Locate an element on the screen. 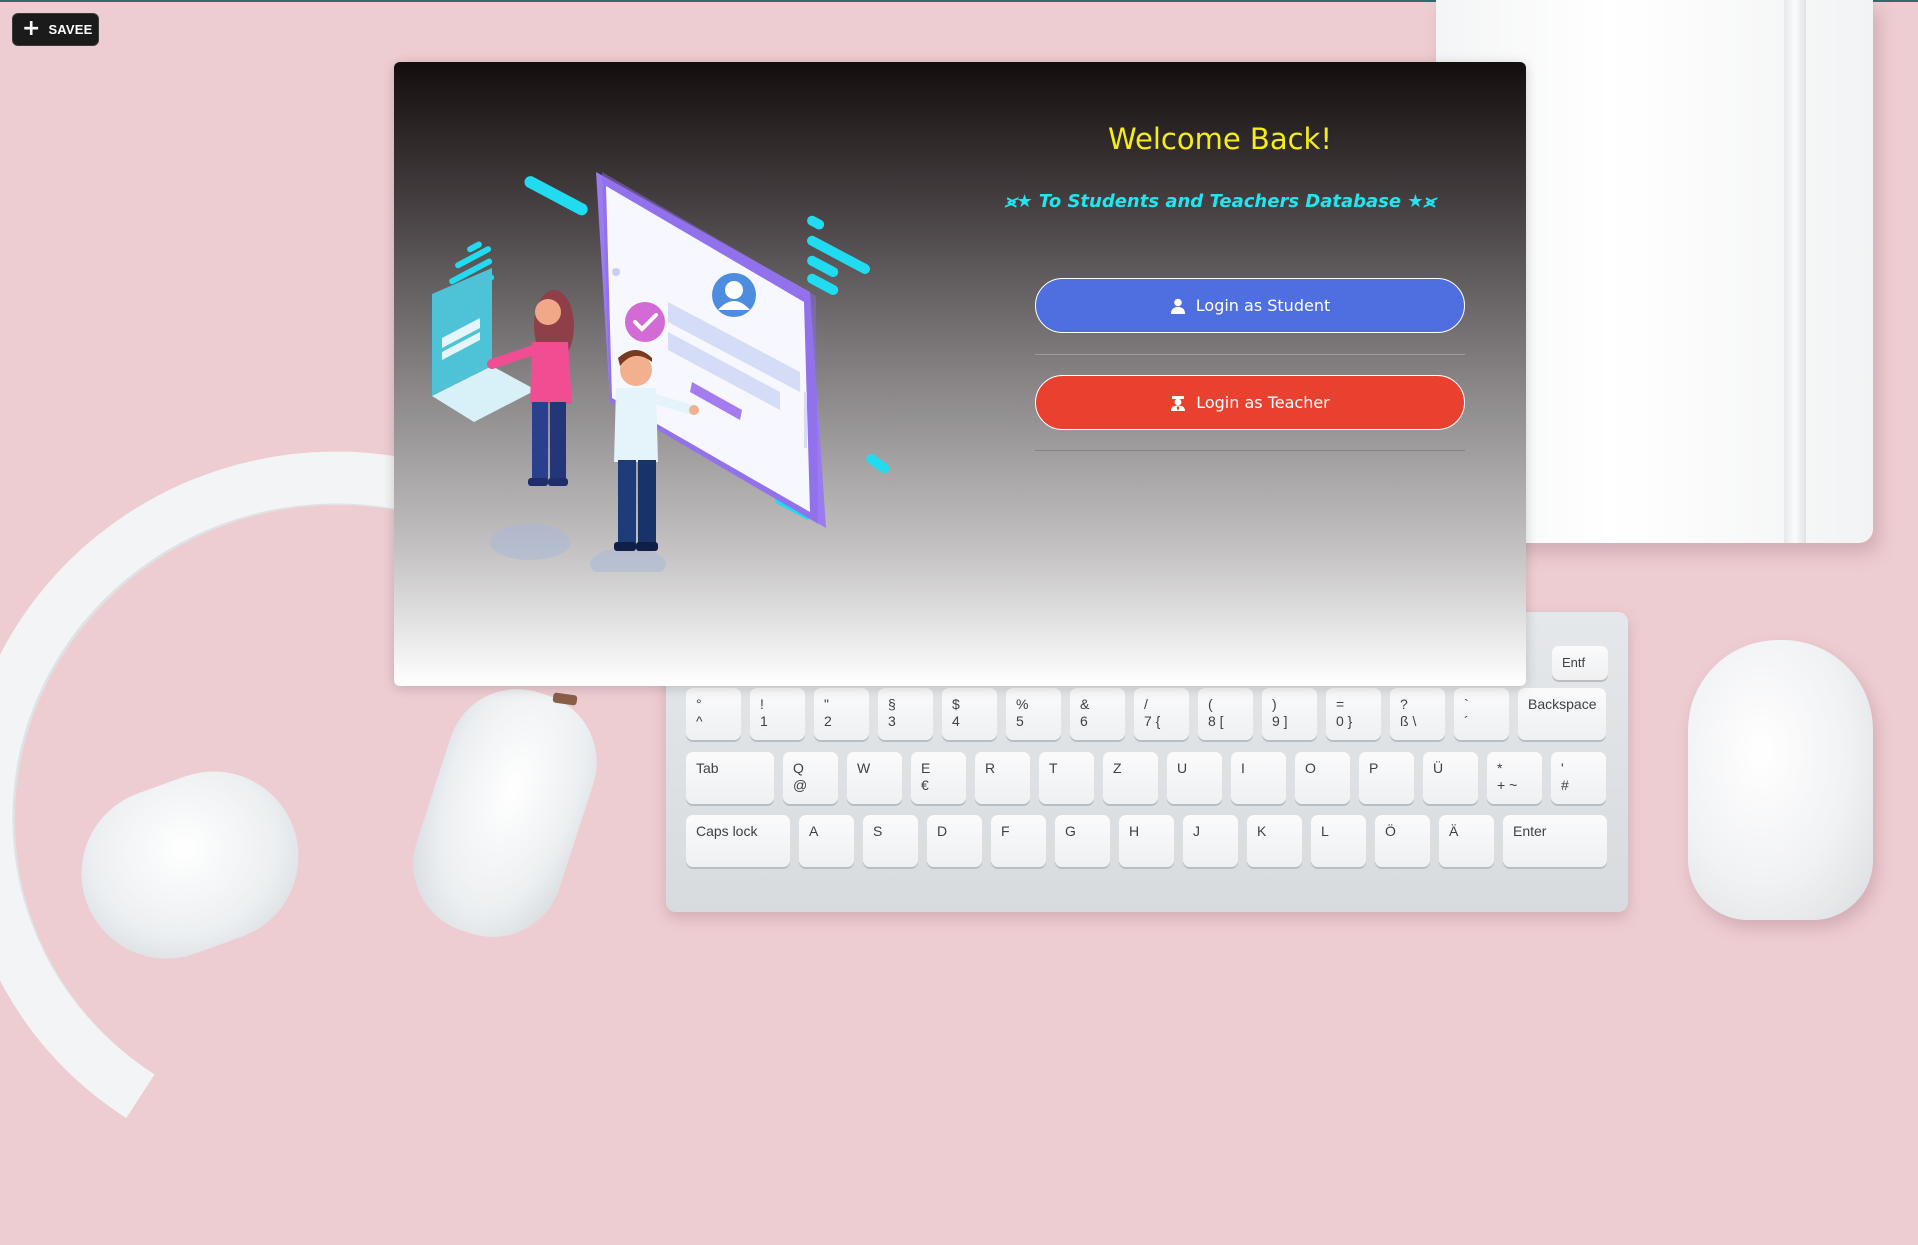  login-as-student-button: Login as Student is located at coordinates (1250, 305).